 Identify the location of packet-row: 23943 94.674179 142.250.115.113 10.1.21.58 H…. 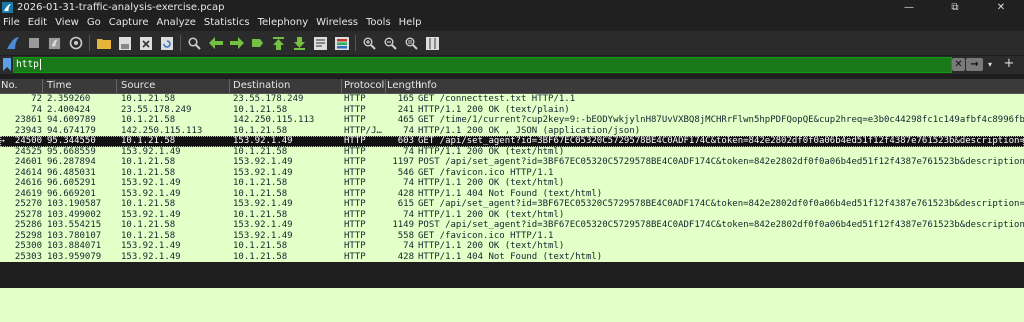
(512, 130).